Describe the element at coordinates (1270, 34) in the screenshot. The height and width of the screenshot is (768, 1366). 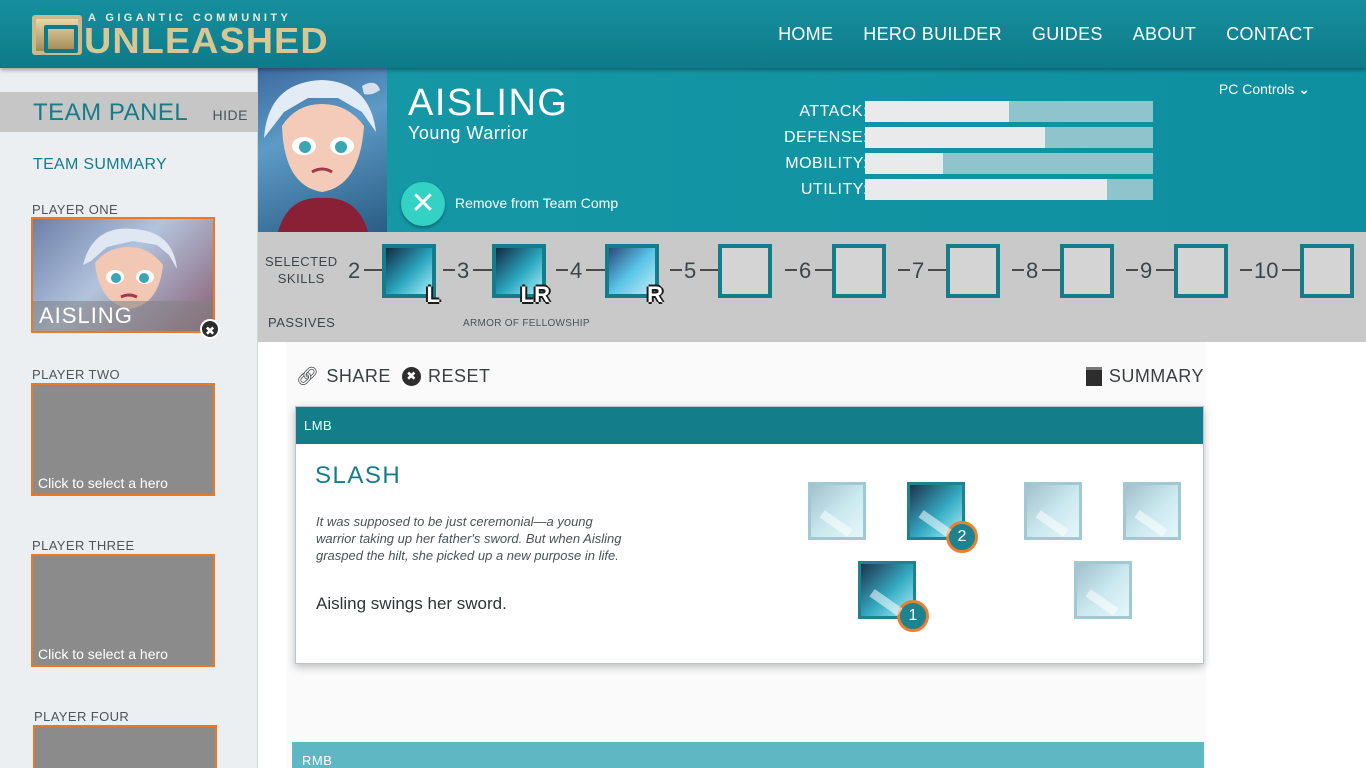
I see `nav-contact: CONTACT` at that location.